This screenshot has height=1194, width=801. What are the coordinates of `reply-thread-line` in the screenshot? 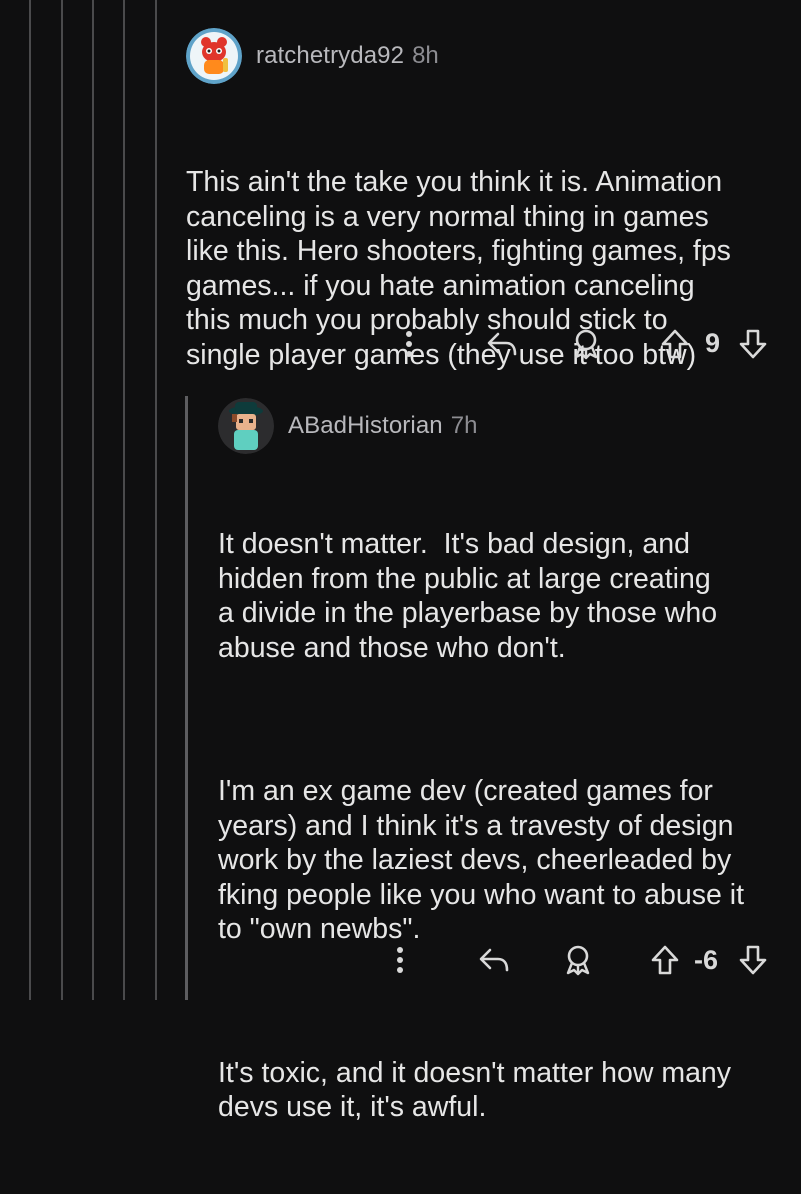 It's located at (186, 698).